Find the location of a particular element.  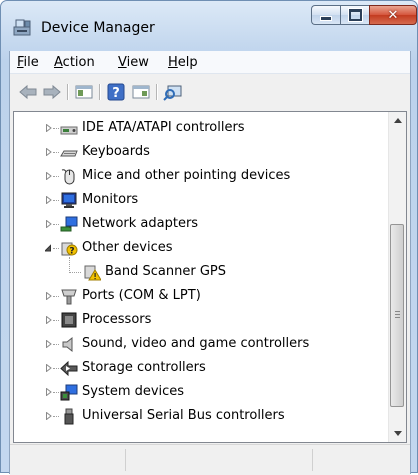

menu-bar: File Action View Help is located at coordinates (210, 62).